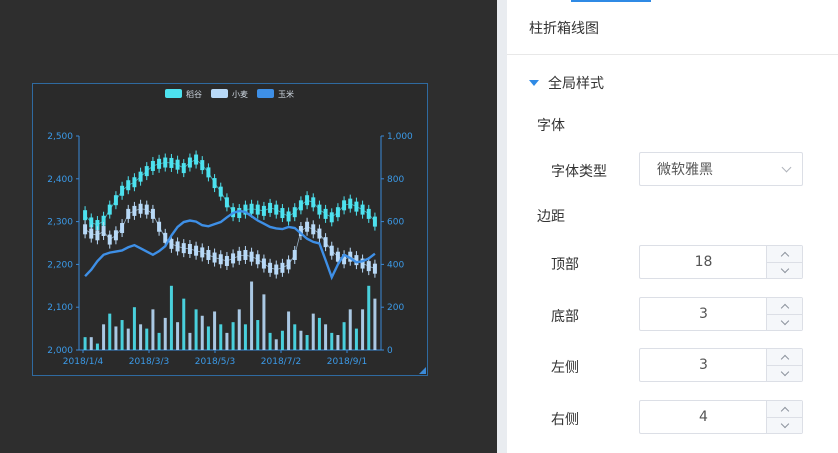 The height and width of the screenshot is (453, 838). I want to click on margin-top-input: 18, so click(703, 262).